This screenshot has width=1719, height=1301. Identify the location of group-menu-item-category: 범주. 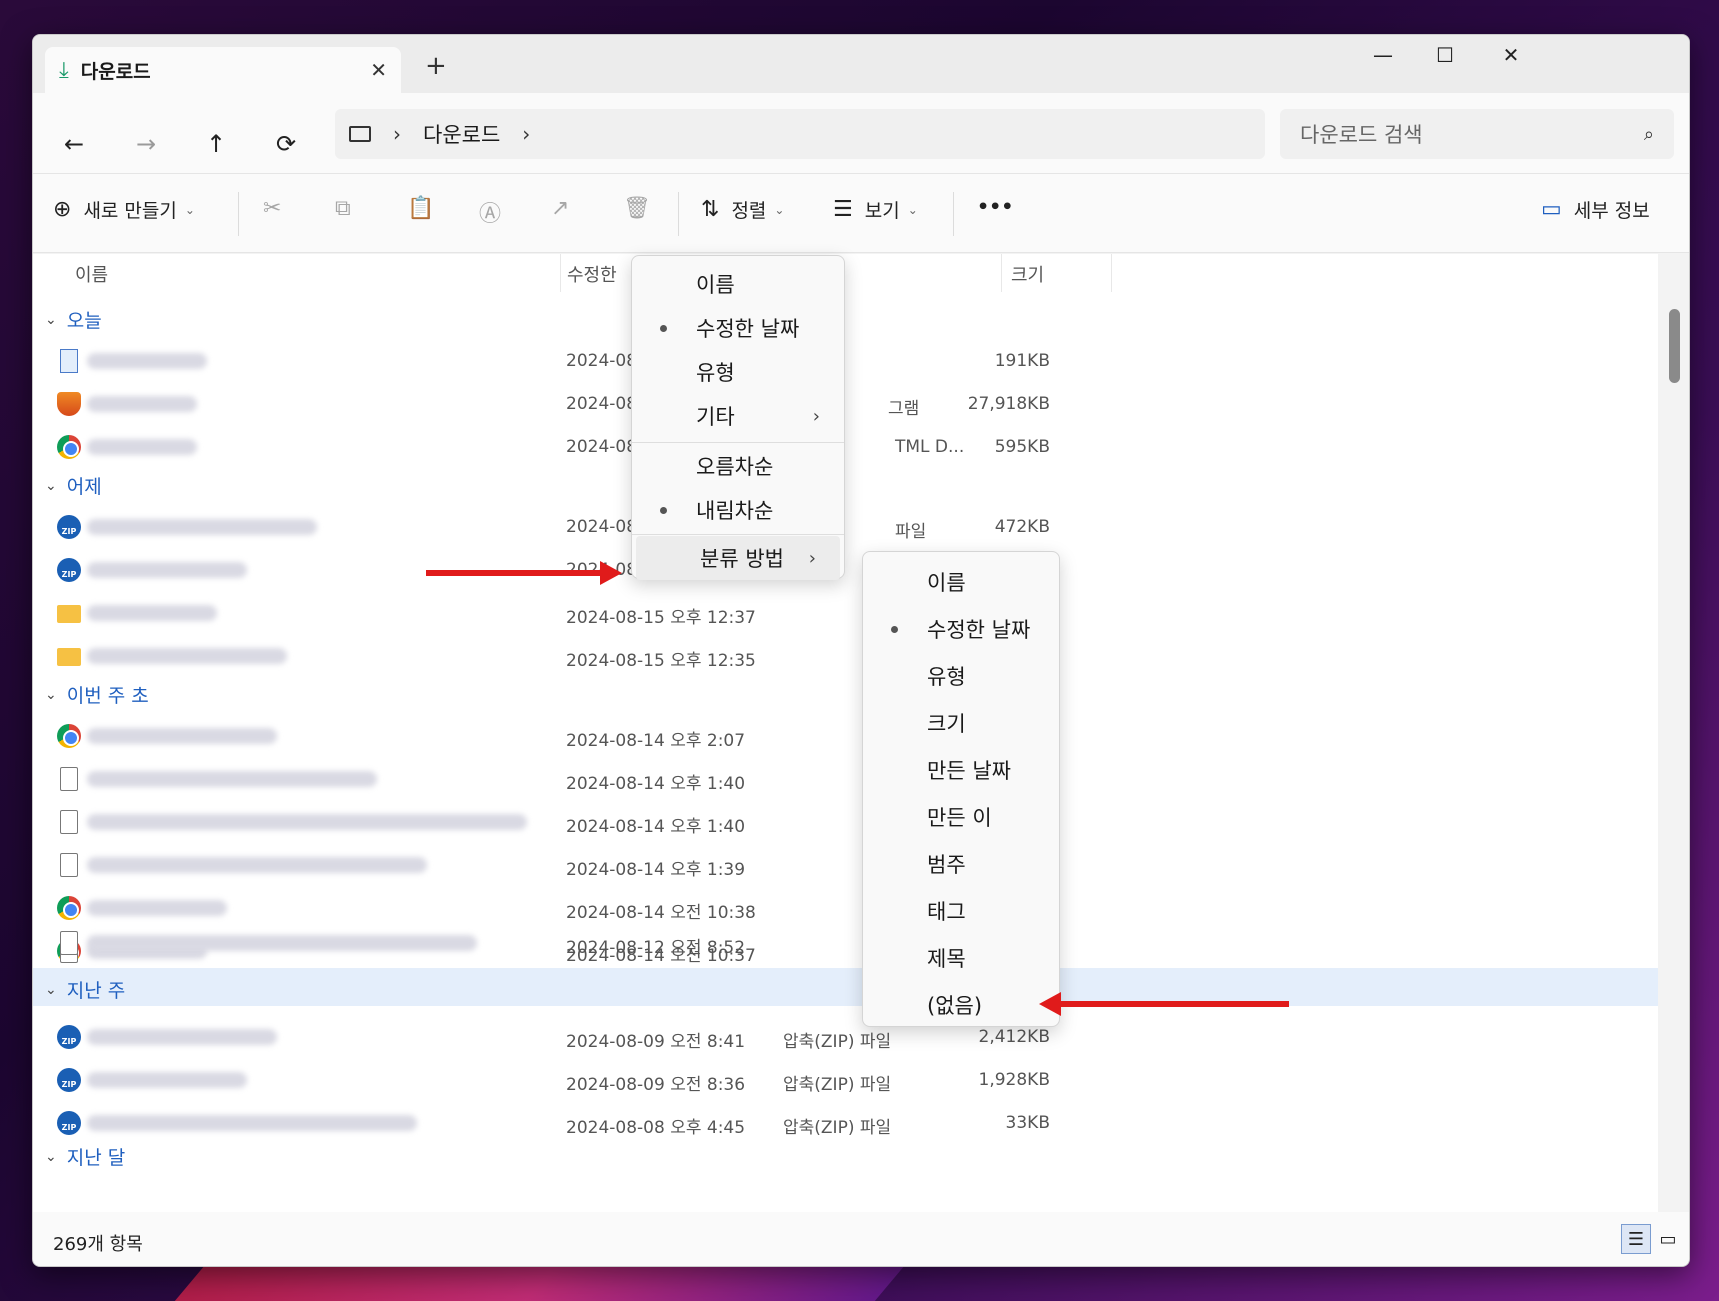
(961, 864).